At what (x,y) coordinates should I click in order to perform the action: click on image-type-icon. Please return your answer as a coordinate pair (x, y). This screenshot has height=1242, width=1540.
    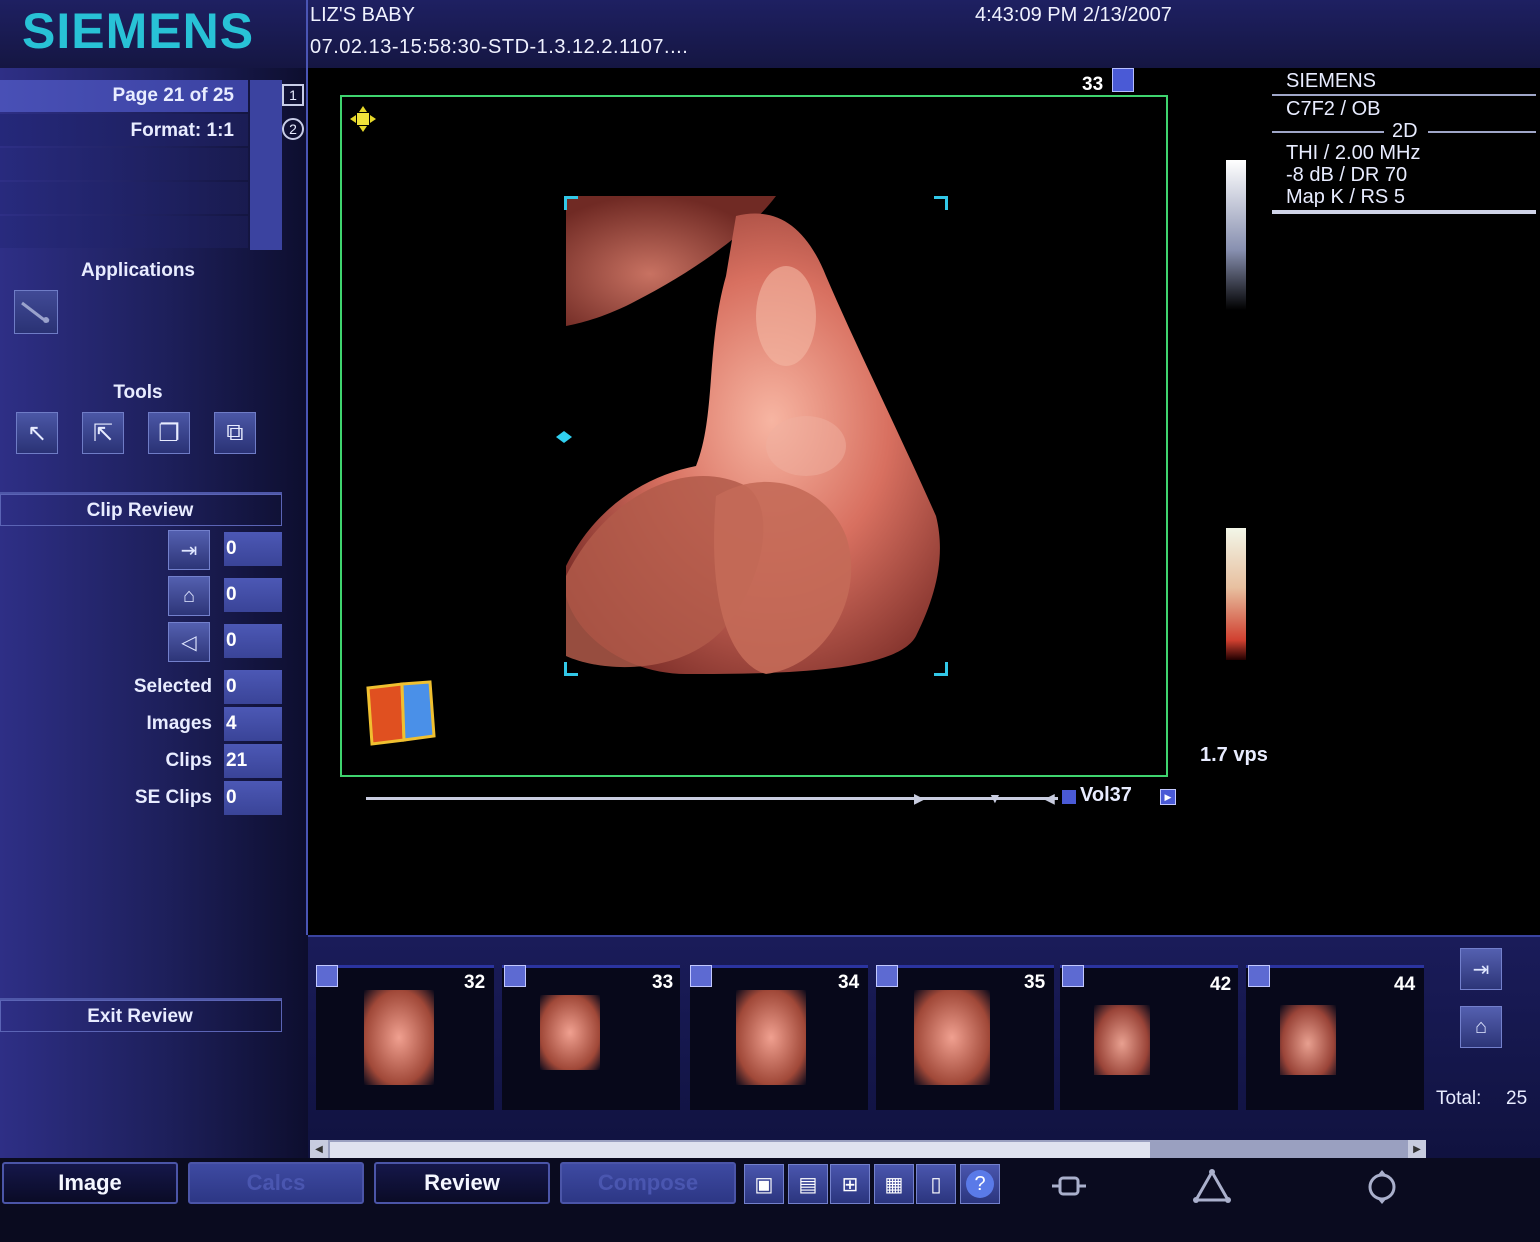
    Looking at the image, I should click on (1123, 80).